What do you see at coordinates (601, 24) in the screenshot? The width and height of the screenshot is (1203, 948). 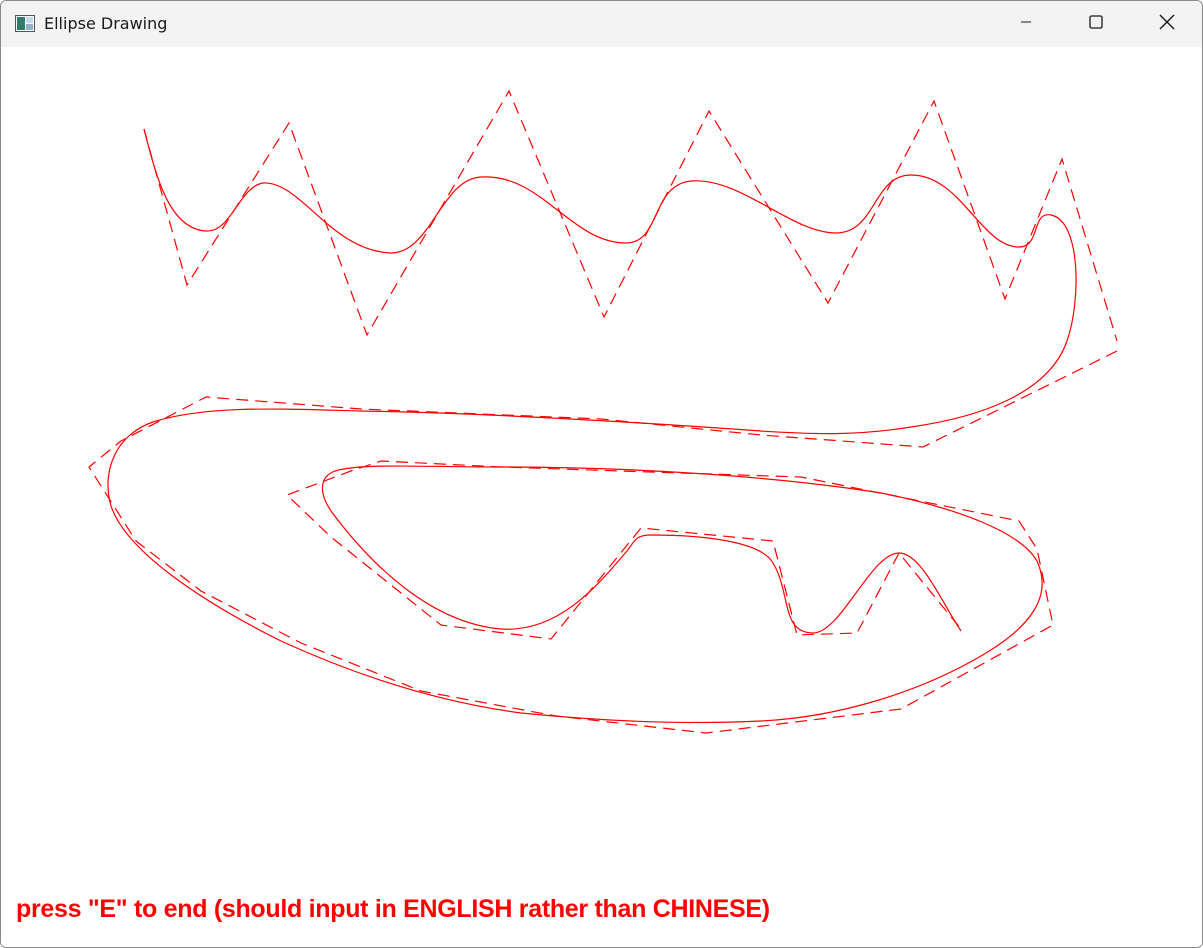 I see `title-bar: Ellipse Drawing` at bounding box center [601, 24].